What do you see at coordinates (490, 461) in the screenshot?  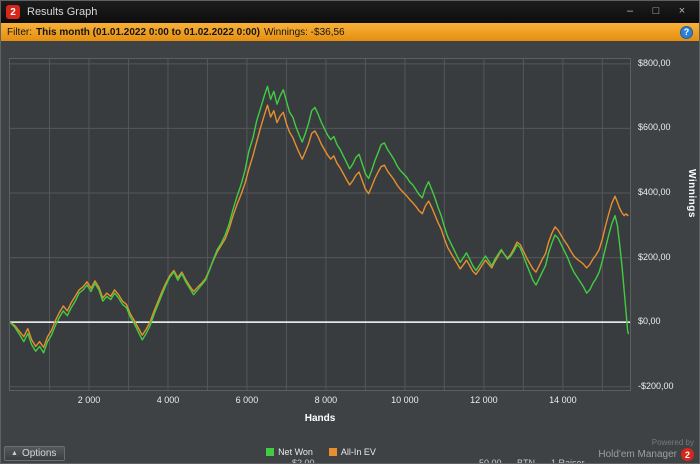 I see `status-fragment: 50,00` at bounding box center [490, 461].